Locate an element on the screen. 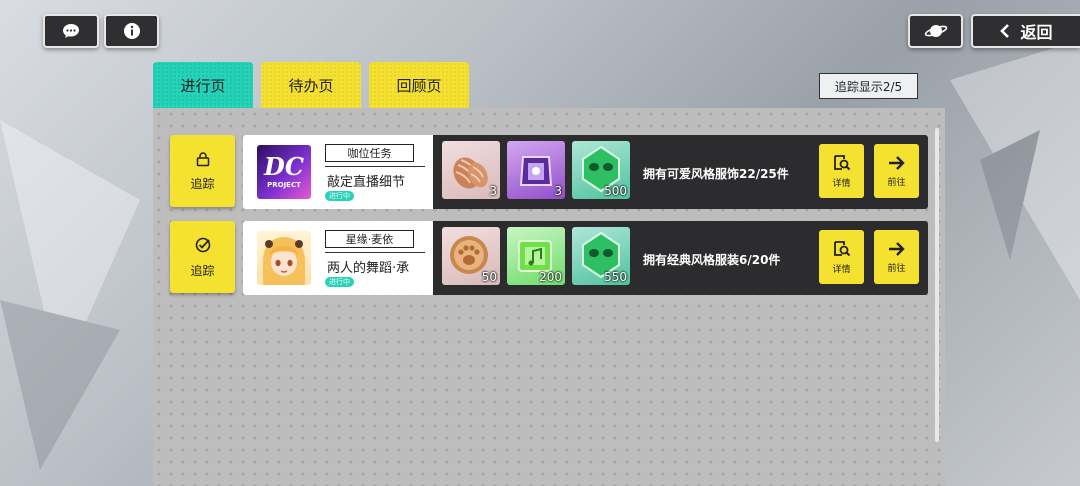  lock-icon is located at coordinates (202, 158).